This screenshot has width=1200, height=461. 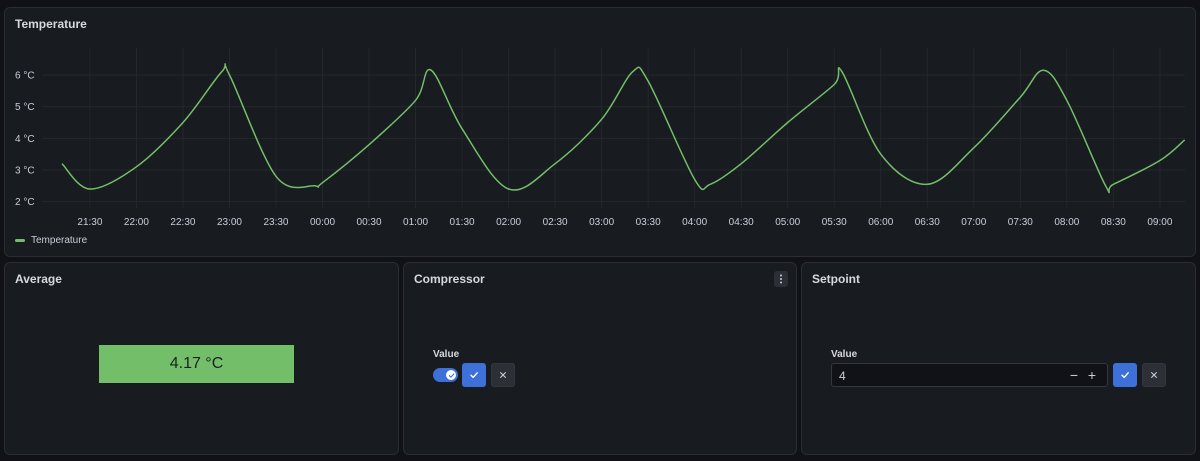 I want to click on panel-menu-button, so click(x=781, y=279).